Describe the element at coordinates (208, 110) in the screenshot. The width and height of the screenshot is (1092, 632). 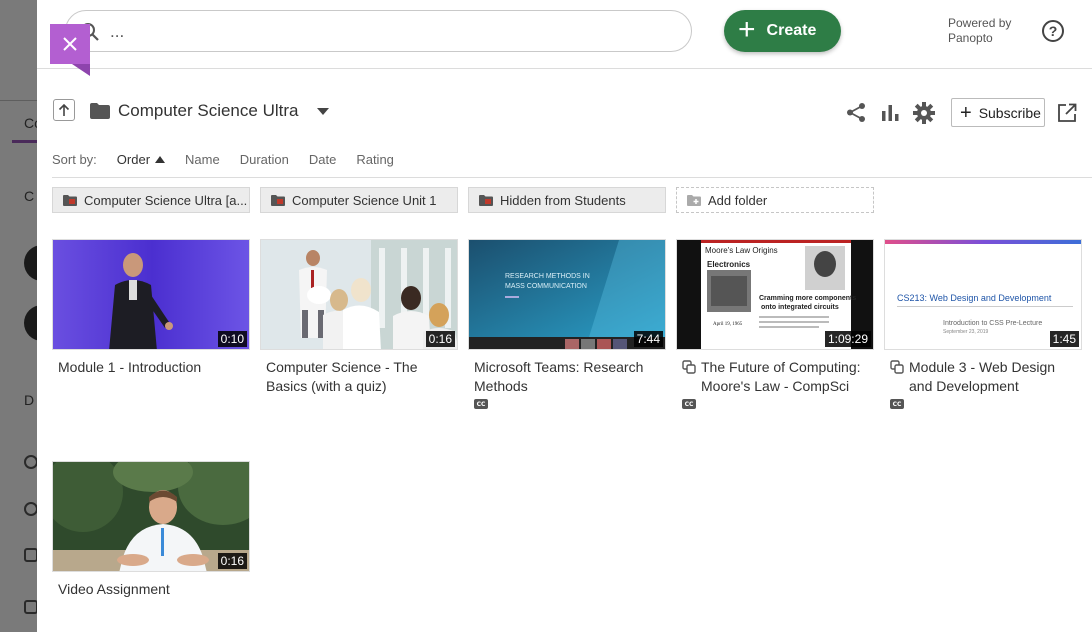
I see `folder-title: Computer Science Ultra` at that location.